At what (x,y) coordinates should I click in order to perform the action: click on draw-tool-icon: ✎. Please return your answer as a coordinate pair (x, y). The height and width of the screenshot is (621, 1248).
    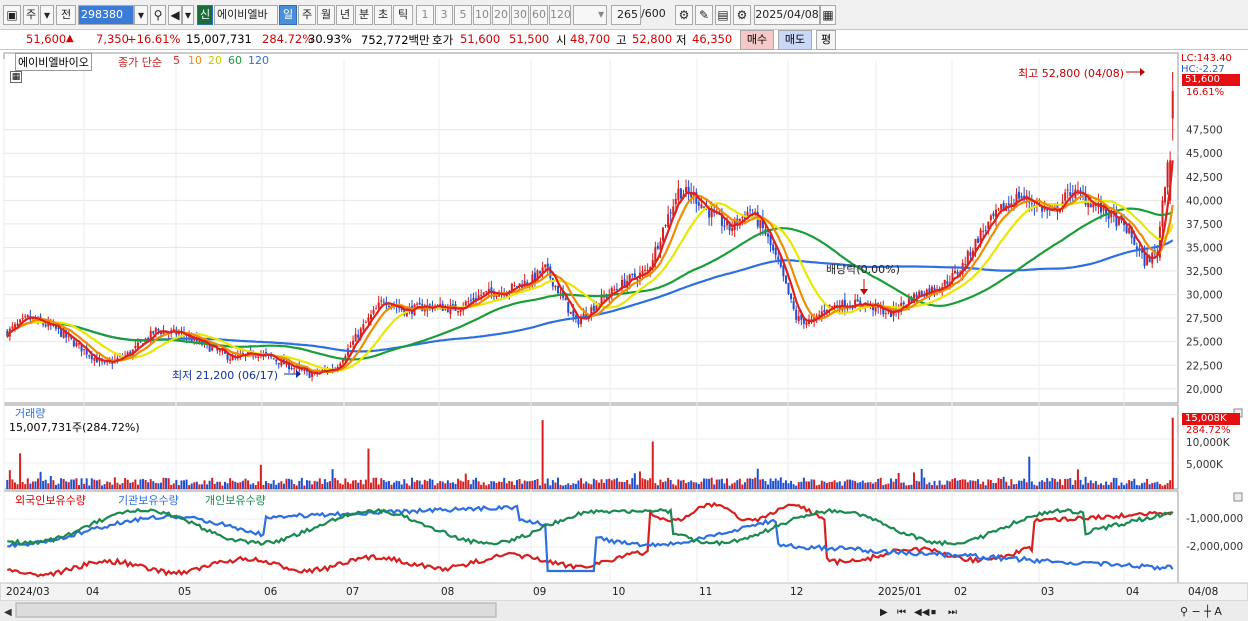
    Looking at the image, I should click on (704, 15).